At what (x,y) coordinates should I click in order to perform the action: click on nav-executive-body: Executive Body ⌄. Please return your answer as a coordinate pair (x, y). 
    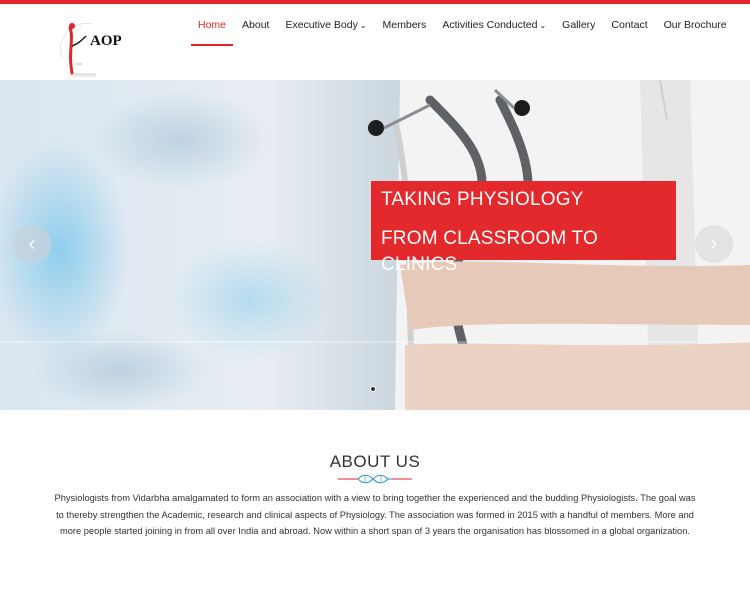
    Looking at the image, I should click on (325, 34).